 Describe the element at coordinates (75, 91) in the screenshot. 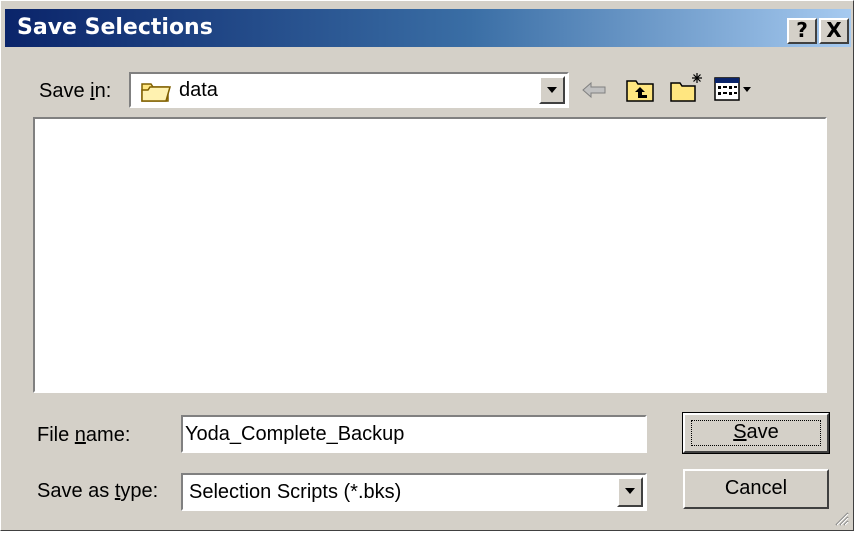

I see `save-in-label: Save in:` at that location.